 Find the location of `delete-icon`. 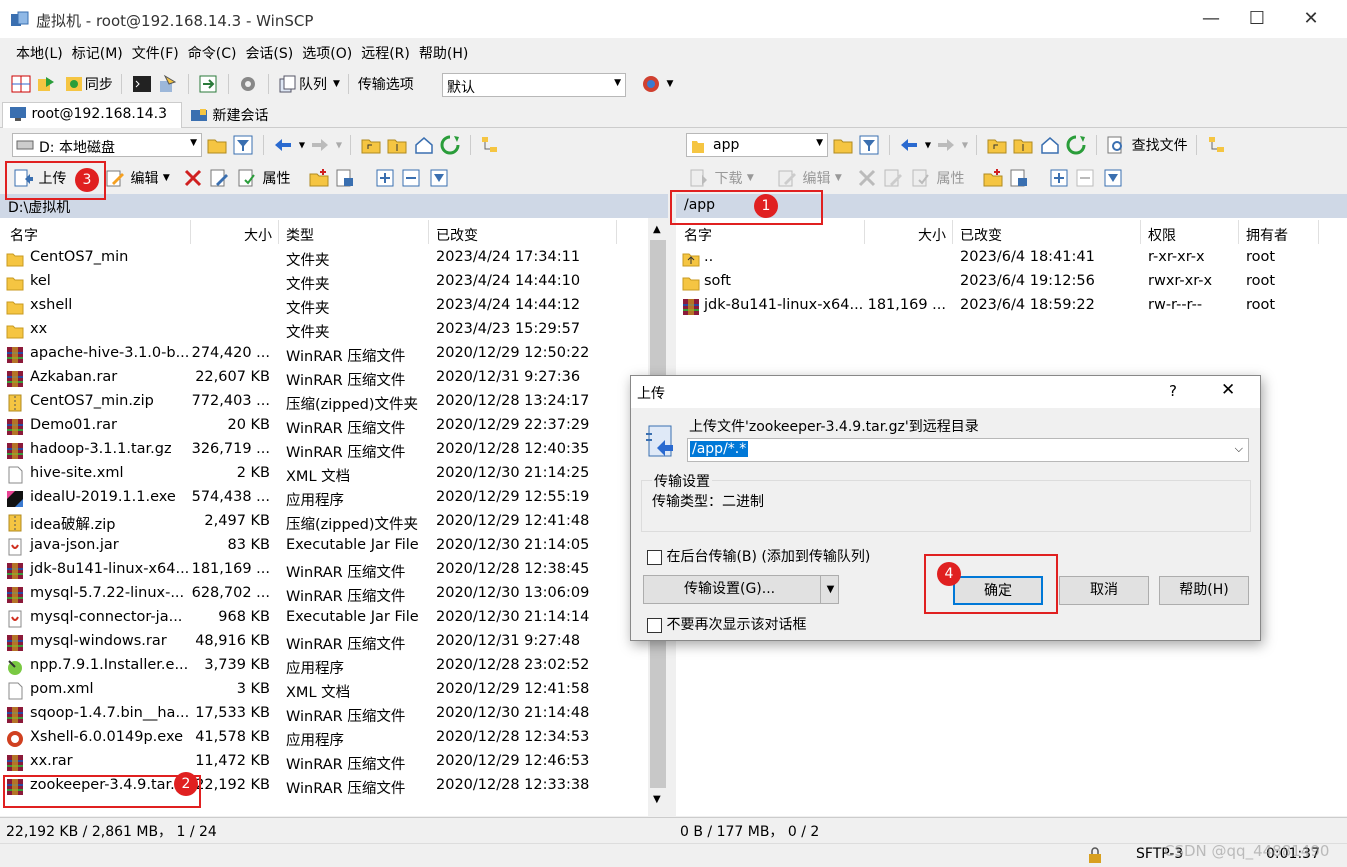

delete-icon is located at coordinates (193, 178).